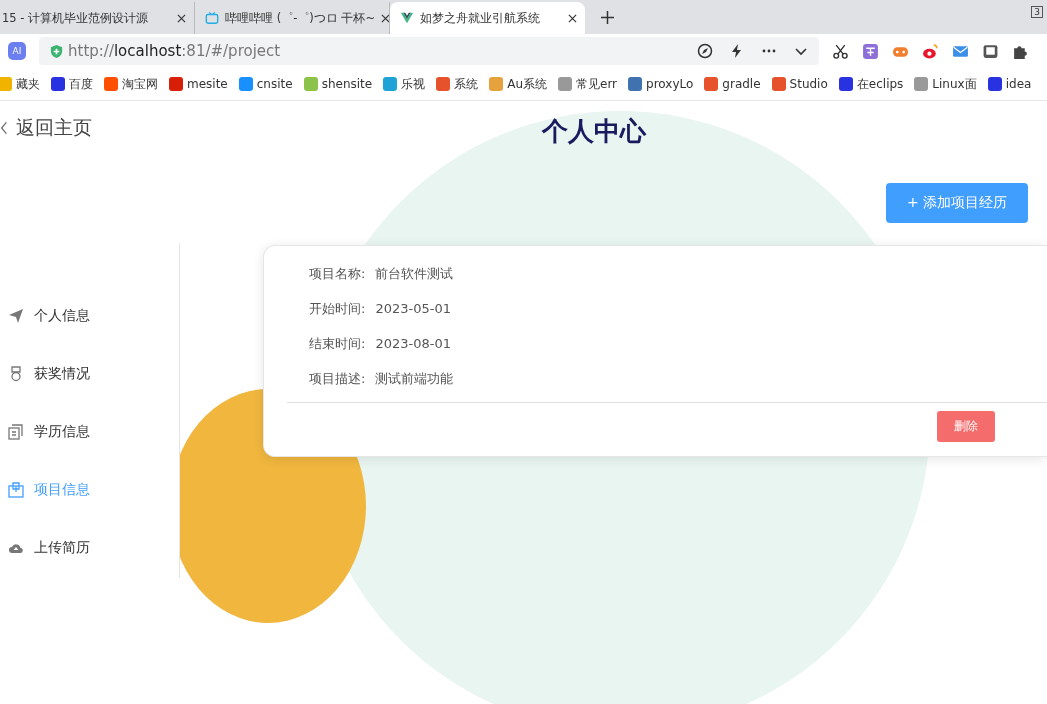 The height and width of the screenshot is (704, 1047). I want to click on bookmark-link: 系统, so click(457, 84).